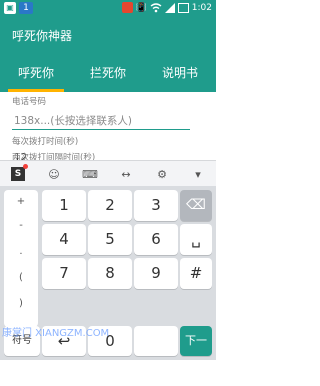 The height and width of the screenshot is (386, 320). I want to click on battery-icon, so click(183, 7).